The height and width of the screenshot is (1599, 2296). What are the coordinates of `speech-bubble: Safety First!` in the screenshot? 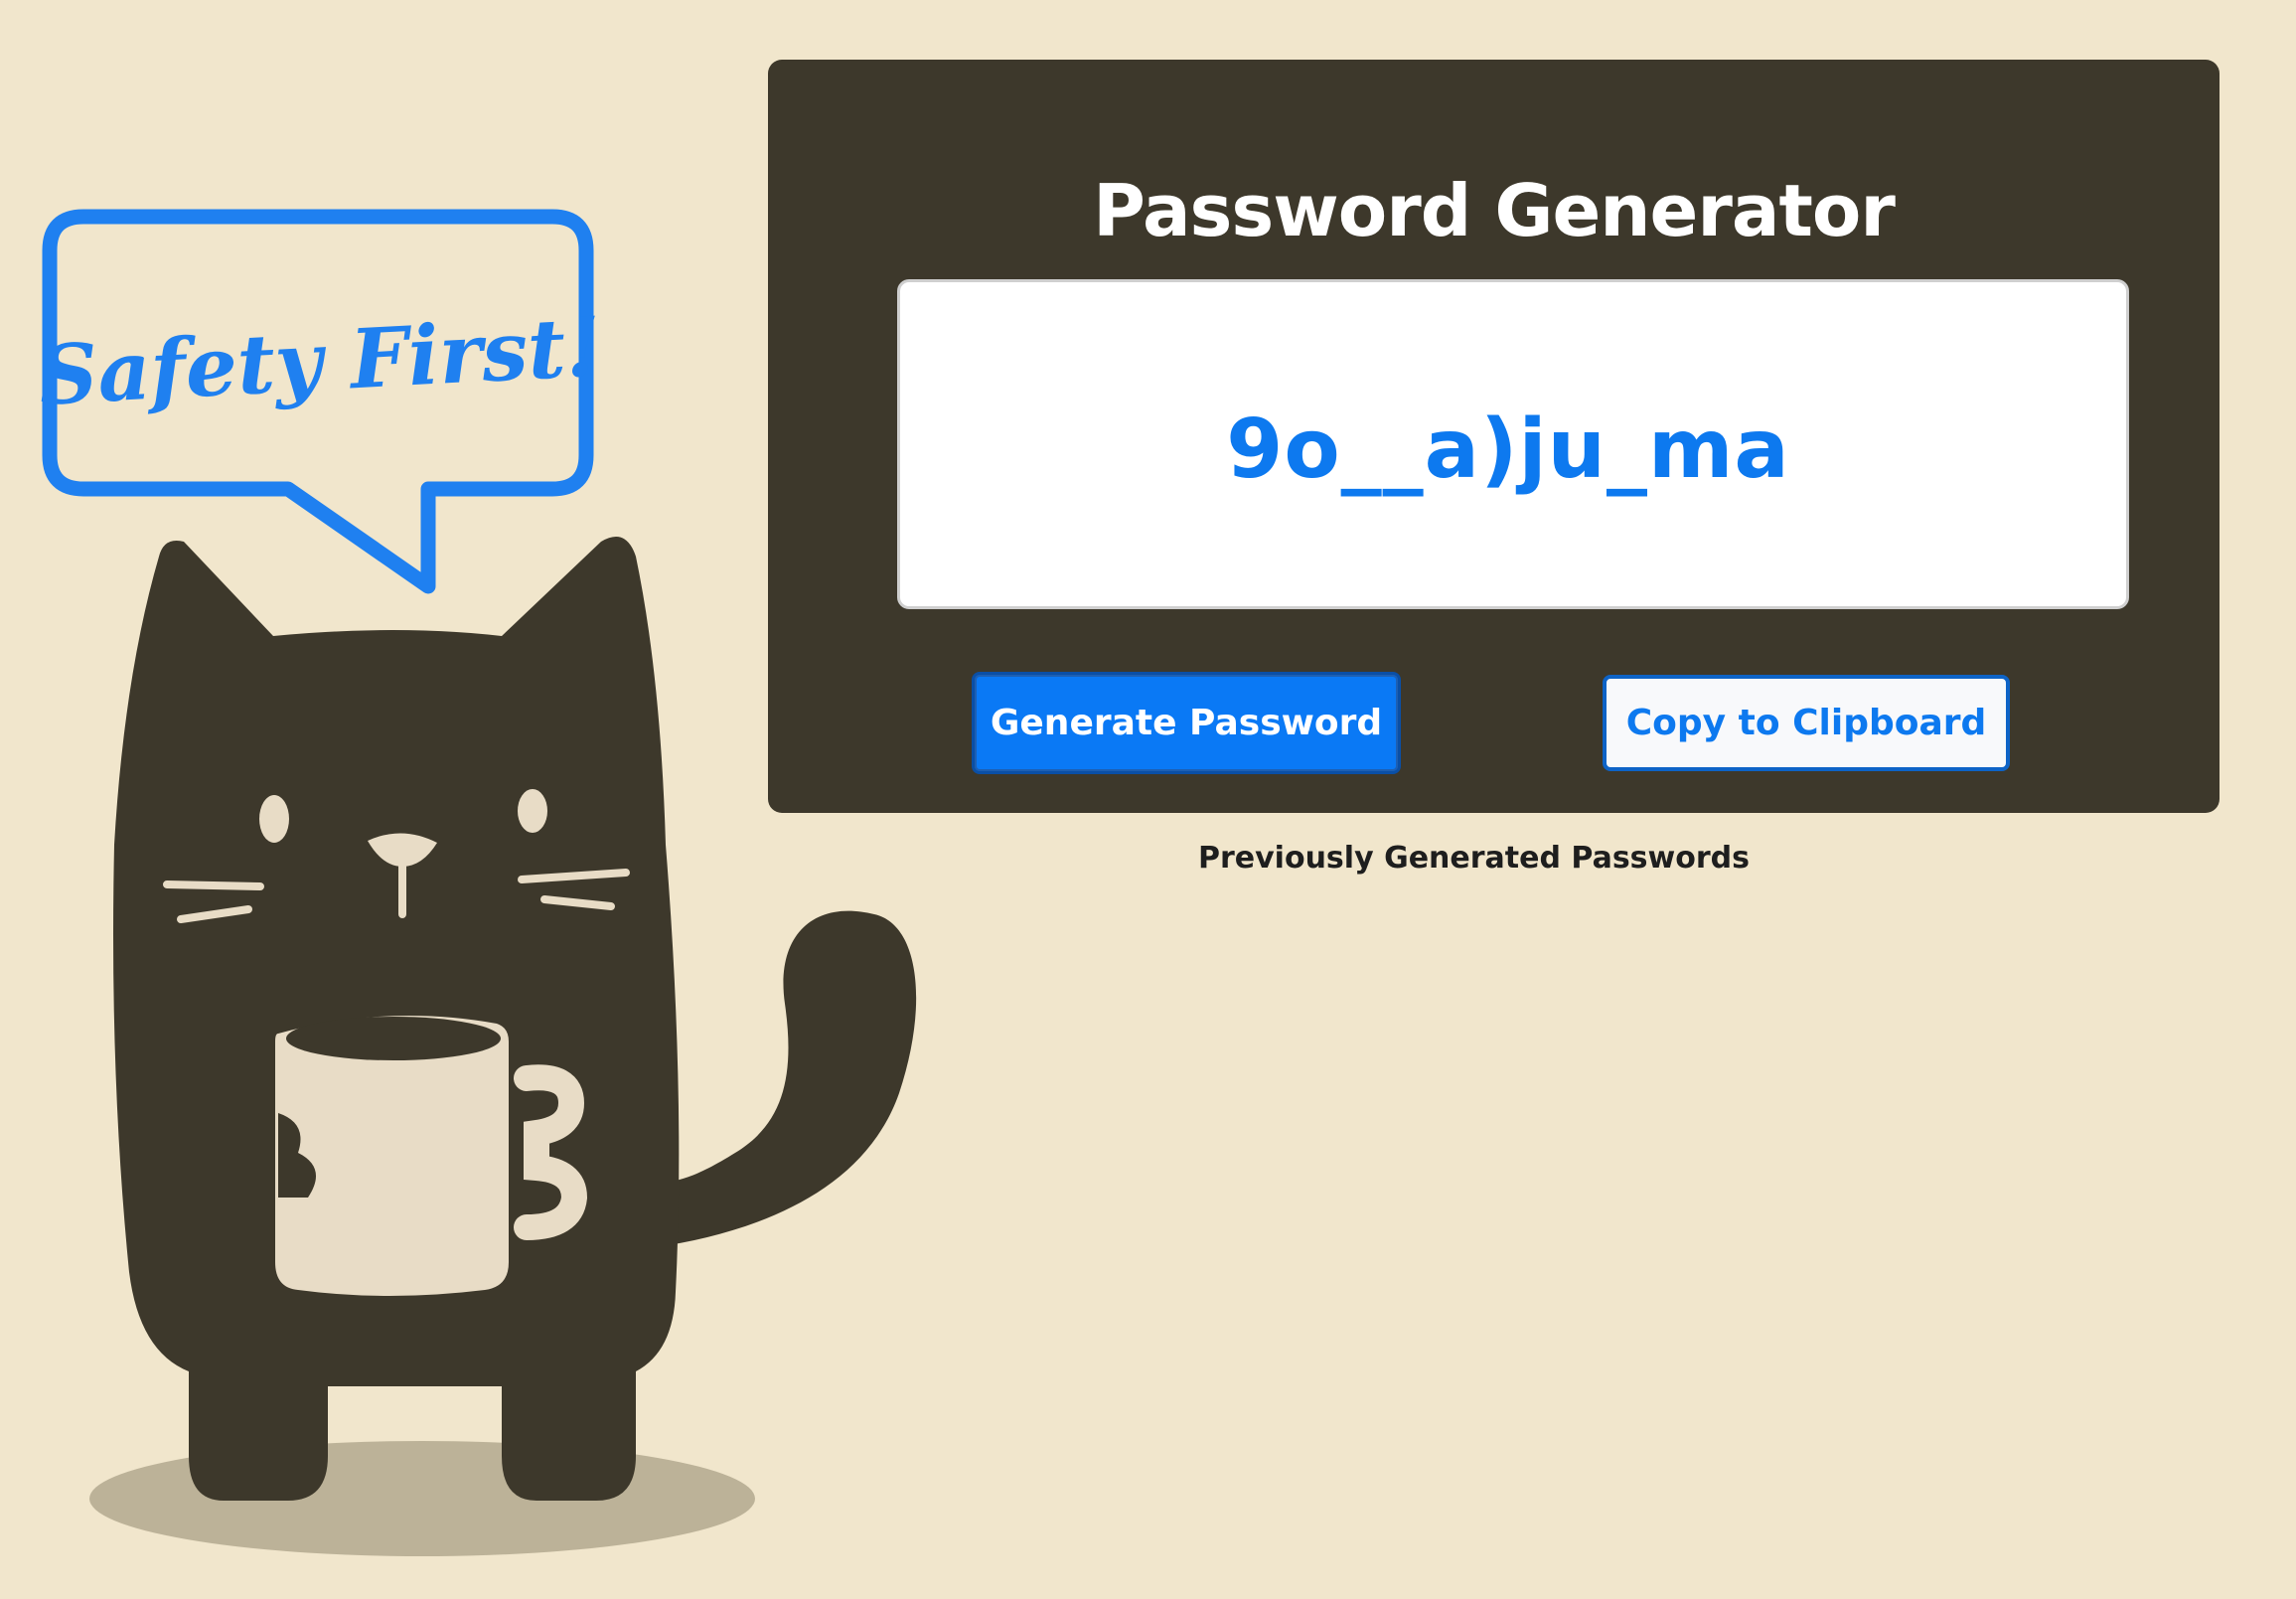 It's located at (320, 402).